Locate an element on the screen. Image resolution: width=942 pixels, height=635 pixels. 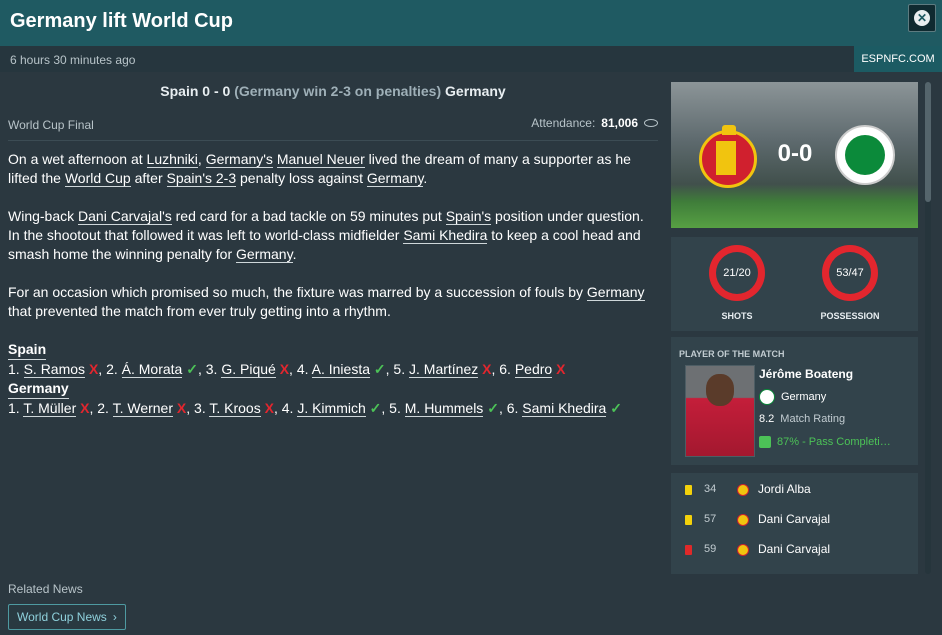
match-rating: 8.2 Match Rating is located at coordinates (802, 419).